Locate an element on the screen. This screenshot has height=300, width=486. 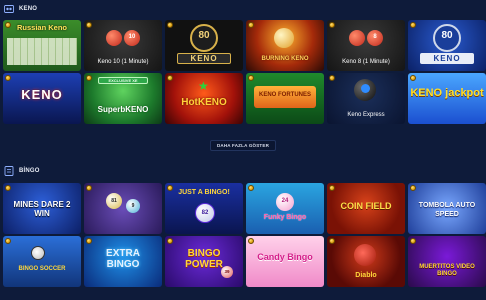
bingo-section-header: BİNGO is located at coordinates (22, 171).